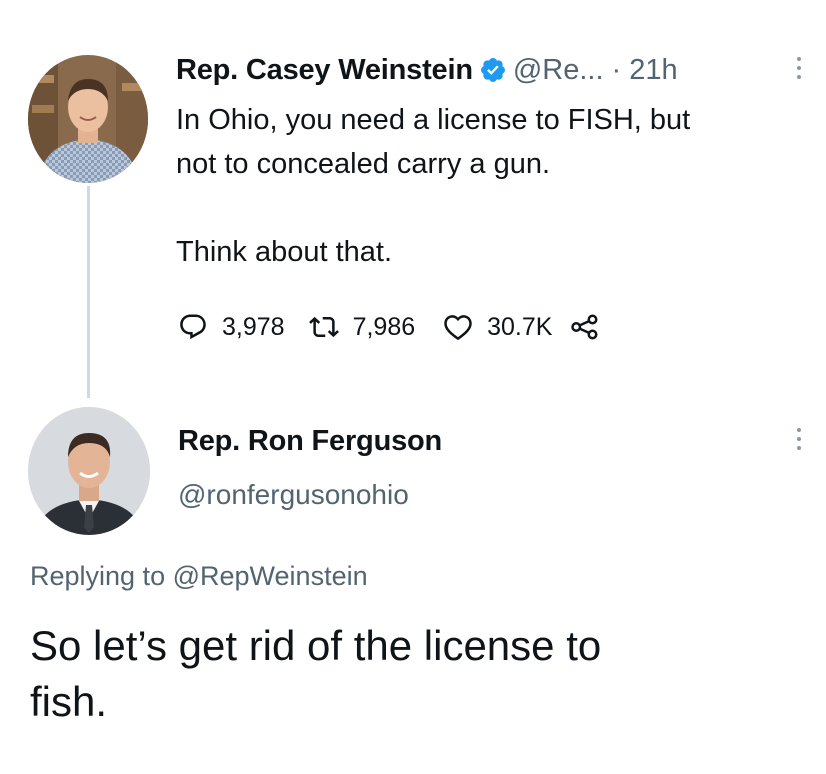  Describe the element at coordinates (316, 645) in the screenshot. I see `reply-text-line: So let’s get rid of the license to` at that location.